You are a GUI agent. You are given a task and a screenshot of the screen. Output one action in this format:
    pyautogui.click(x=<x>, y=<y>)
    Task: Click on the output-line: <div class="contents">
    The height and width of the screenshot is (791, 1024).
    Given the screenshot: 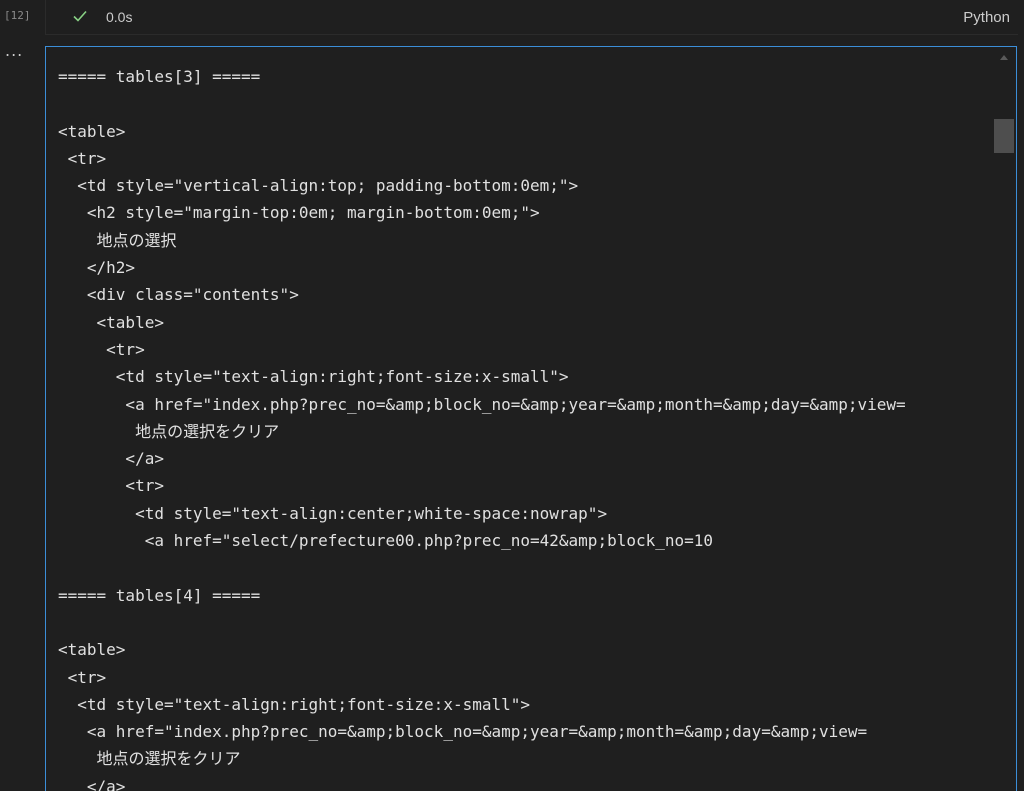 What is the action you would take?
    pyautogui.click(x=178, y=295)
    